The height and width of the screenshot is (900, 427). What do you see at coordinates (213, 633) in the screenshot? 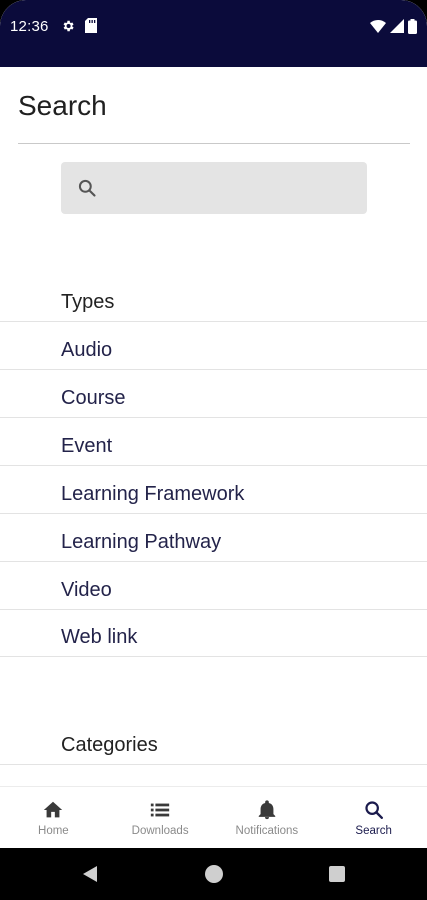
I see `filter-item-web-link: Web link` at bounding box center [213, 633].